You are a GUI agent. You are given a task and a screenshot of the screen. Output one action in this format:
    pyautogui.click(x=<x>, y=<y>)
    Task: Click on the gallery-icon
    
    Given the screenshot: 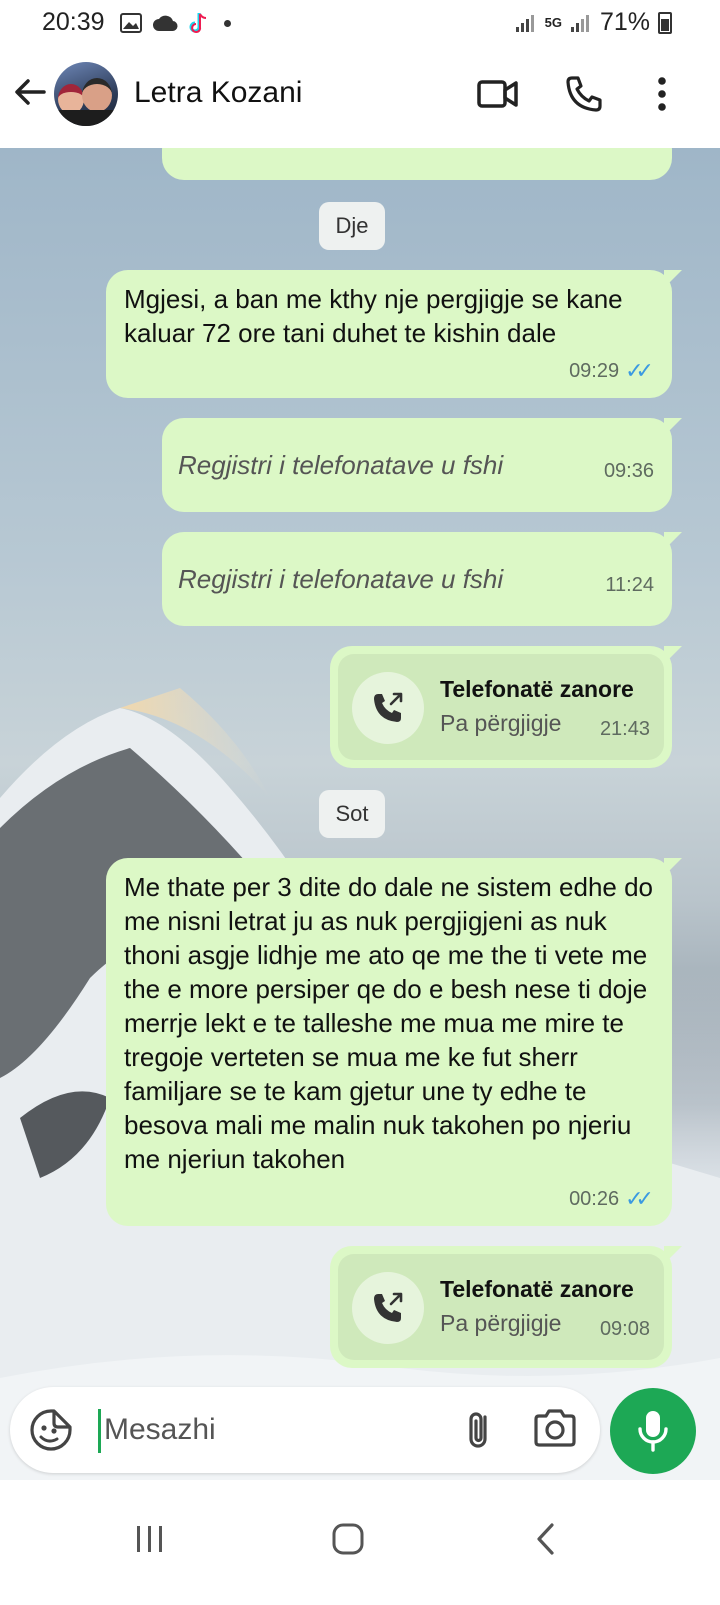 What is the action you would take?
    pyautogui.click(x=131, y=23)
    